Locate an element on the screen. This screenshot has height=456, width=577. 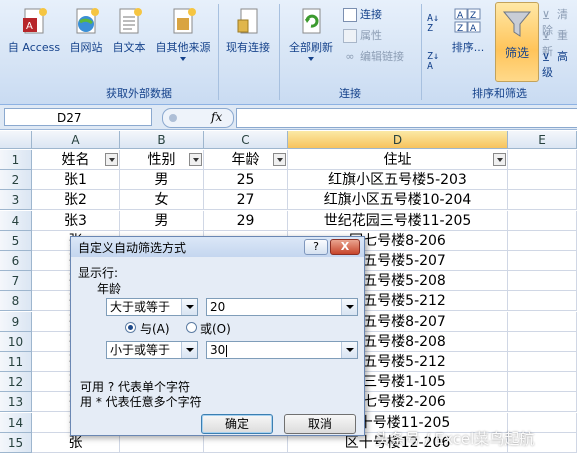
cell-c: 25 is located at coordinates (246, 180).